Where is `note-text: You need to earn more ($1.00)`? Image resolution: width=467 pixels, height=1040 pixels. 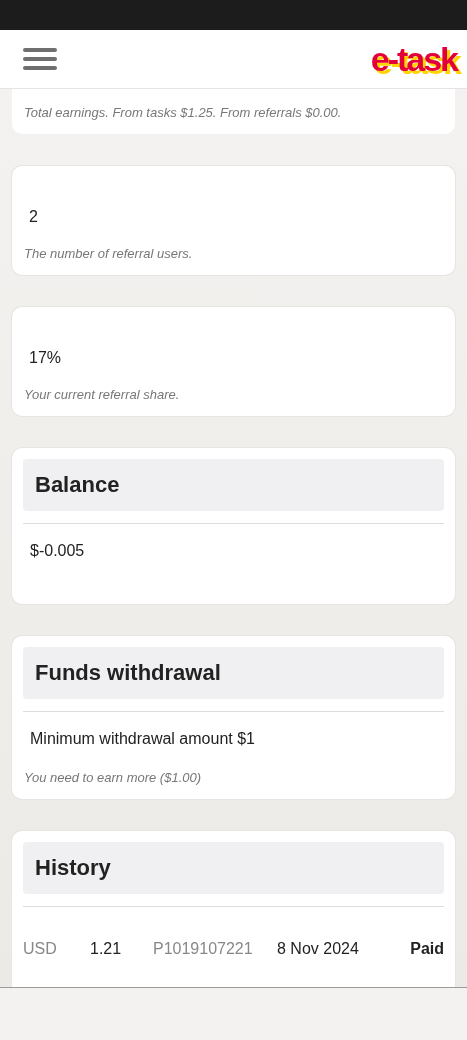 note-text: You need to earn more ($1.00) is located at coordinates (113, 777).